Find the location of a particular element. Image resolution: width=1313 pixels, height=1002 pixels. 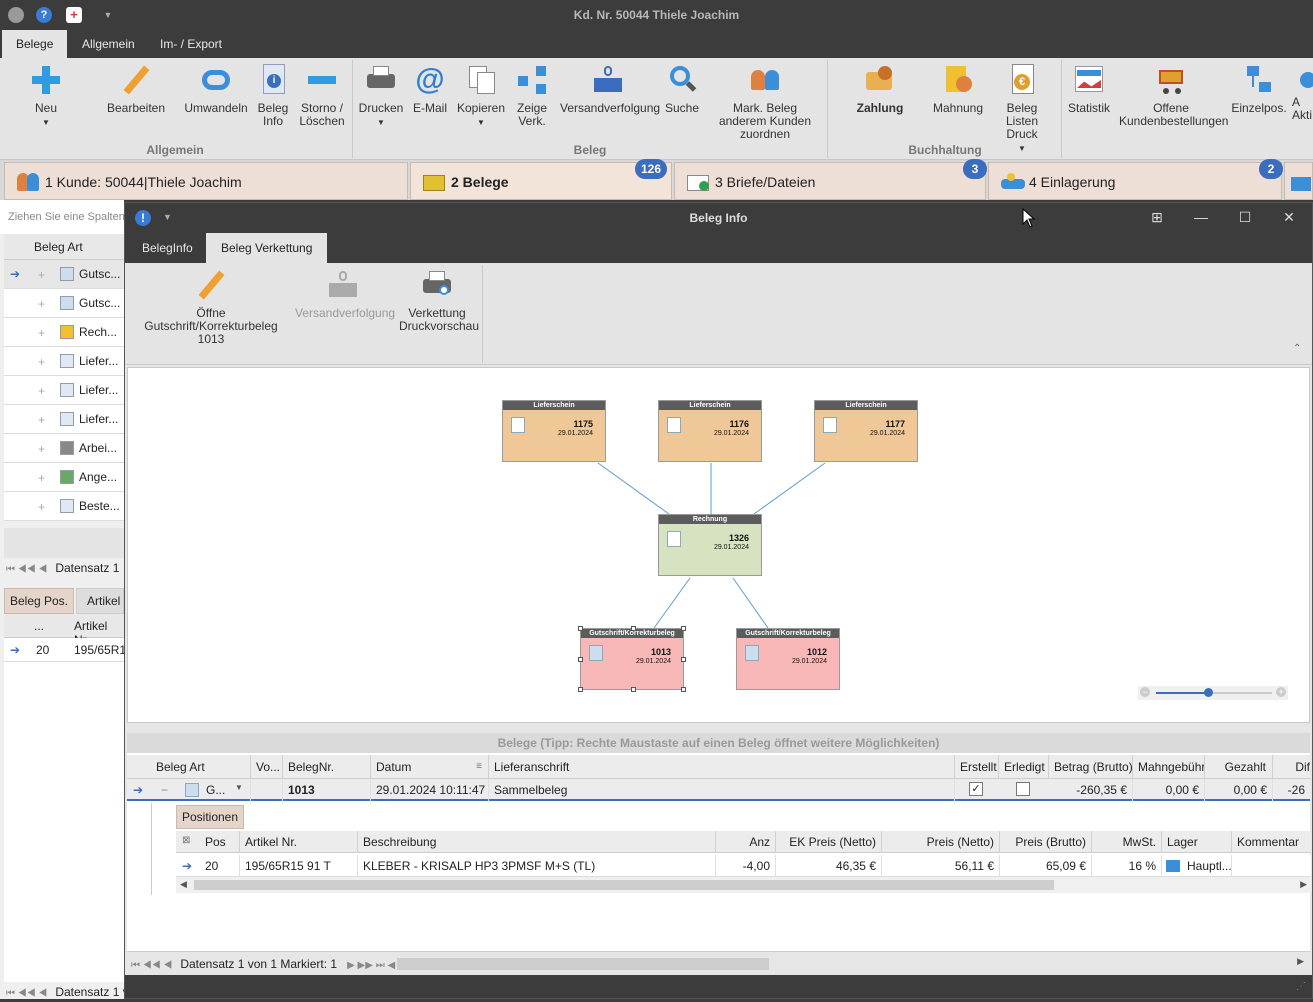

tab-beleg-verkettung: Beleg Verkettung is located at coordinates (267, 248).